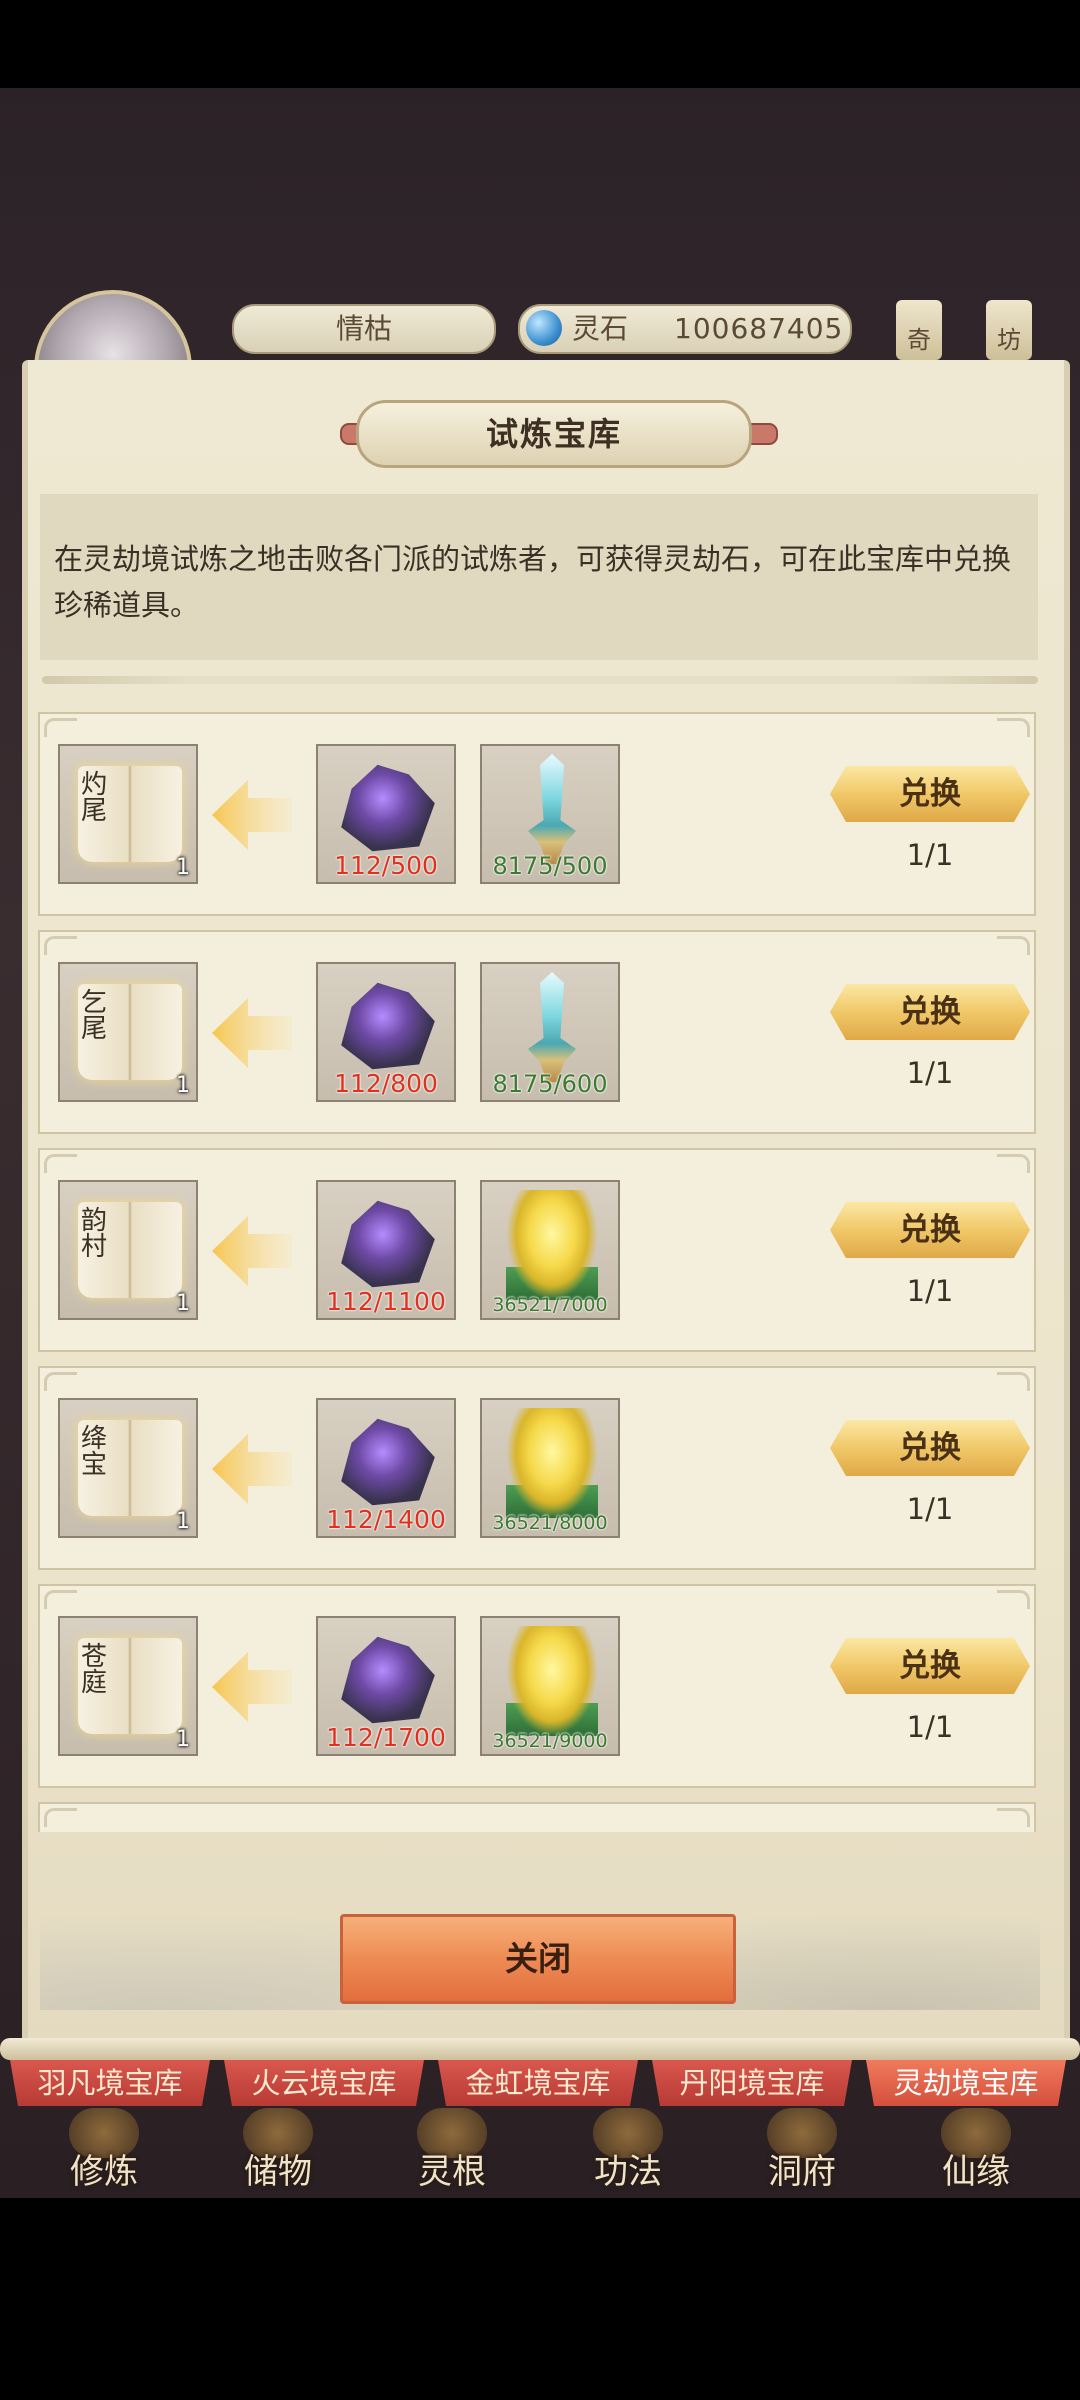  I want to click on cost-slot-secondary: 36521/7000, so click(550, 1250).